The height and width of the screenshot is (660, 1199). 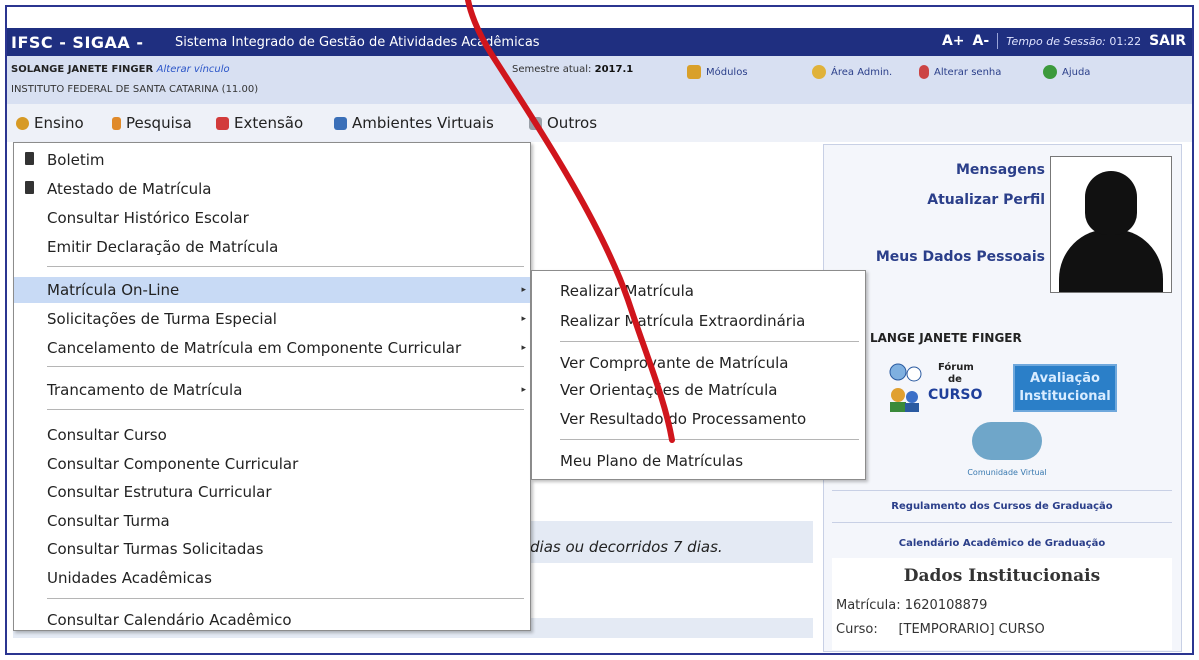 What do you see at coordinates (414, 123) in the screenshot?
I see `tab-ambientes-virtuais: Ambientes Virtuais` at bounding box center [414, 123].